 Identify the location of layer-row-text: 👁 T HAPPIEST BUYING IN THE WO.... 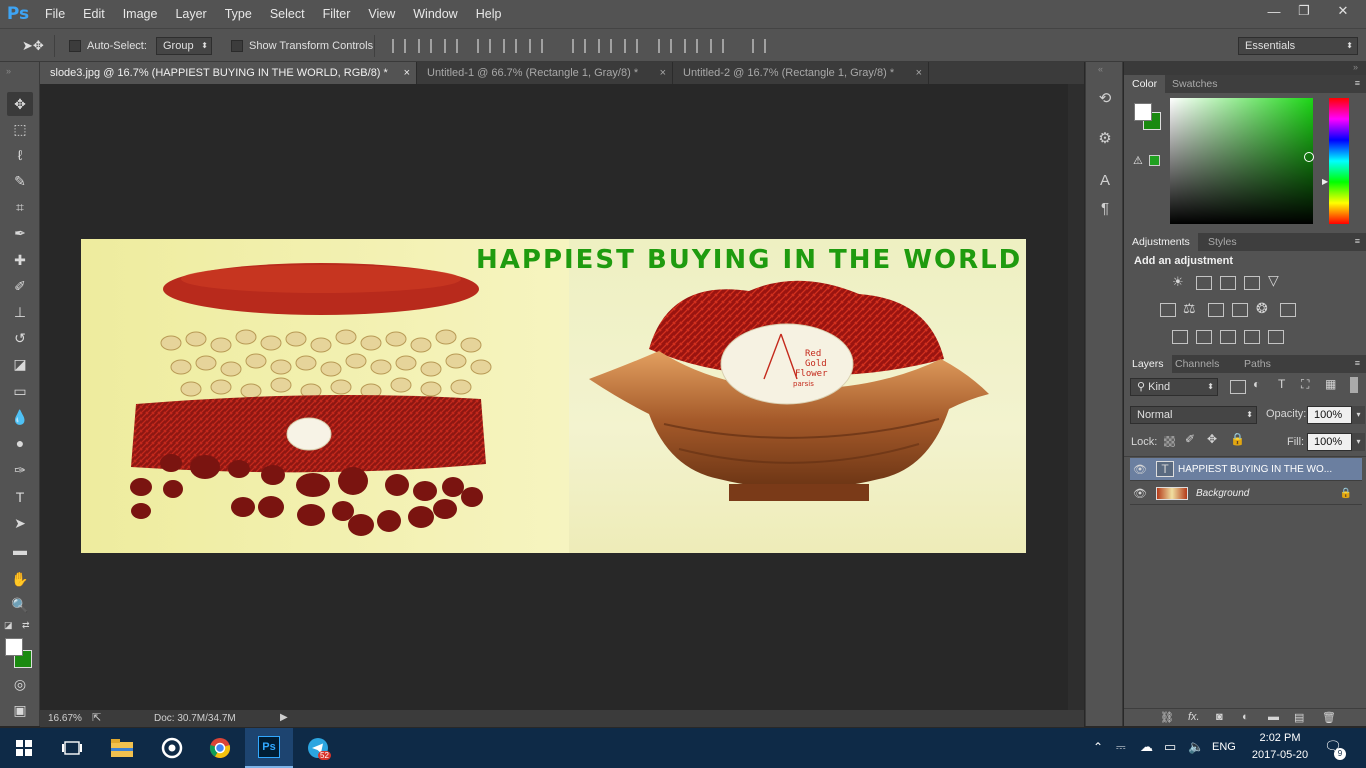
(1246, 469).